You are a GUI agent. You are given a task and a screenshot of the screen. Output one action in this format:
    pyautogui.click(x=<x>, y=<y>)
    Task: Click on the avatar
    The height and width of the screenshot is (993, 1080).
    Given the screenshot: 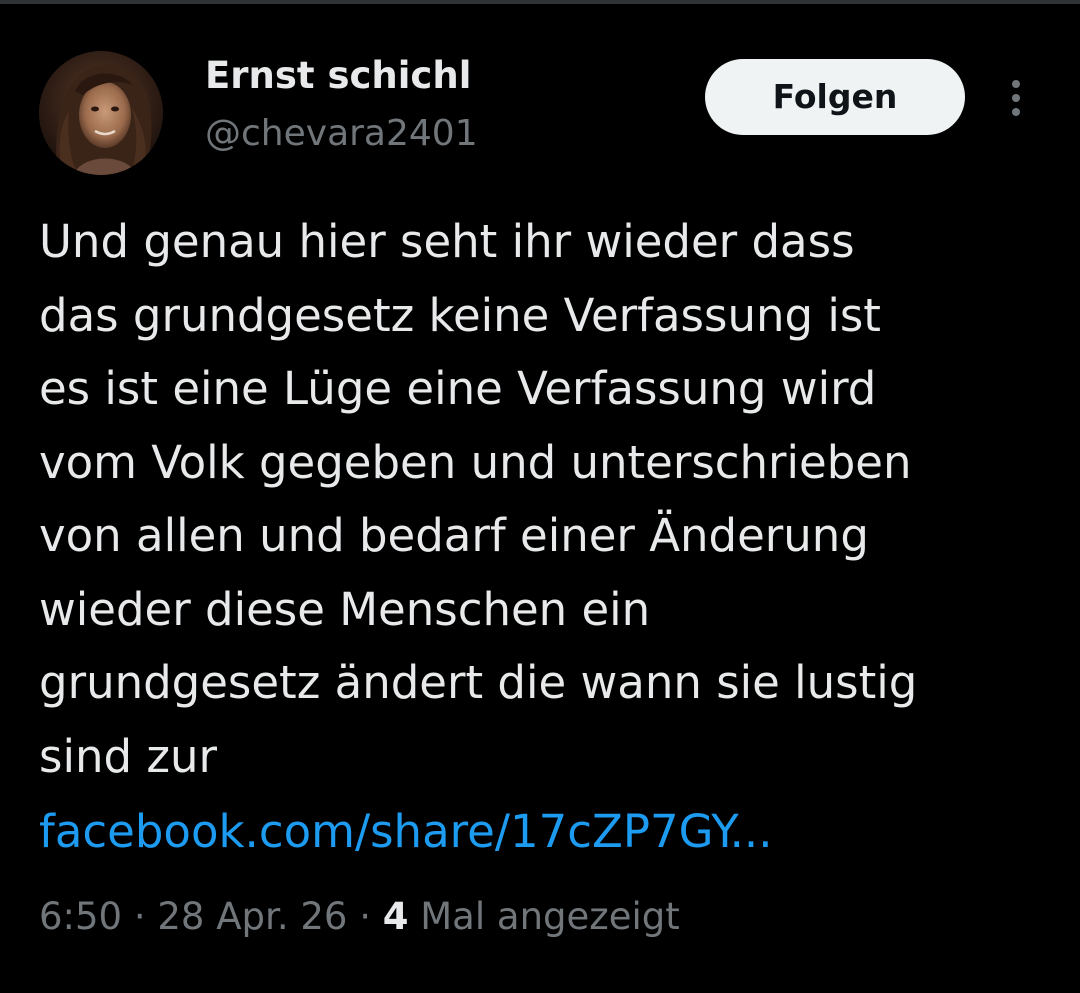 What is the action you would take?
    pyautogui.click(x=101, y=113)
    